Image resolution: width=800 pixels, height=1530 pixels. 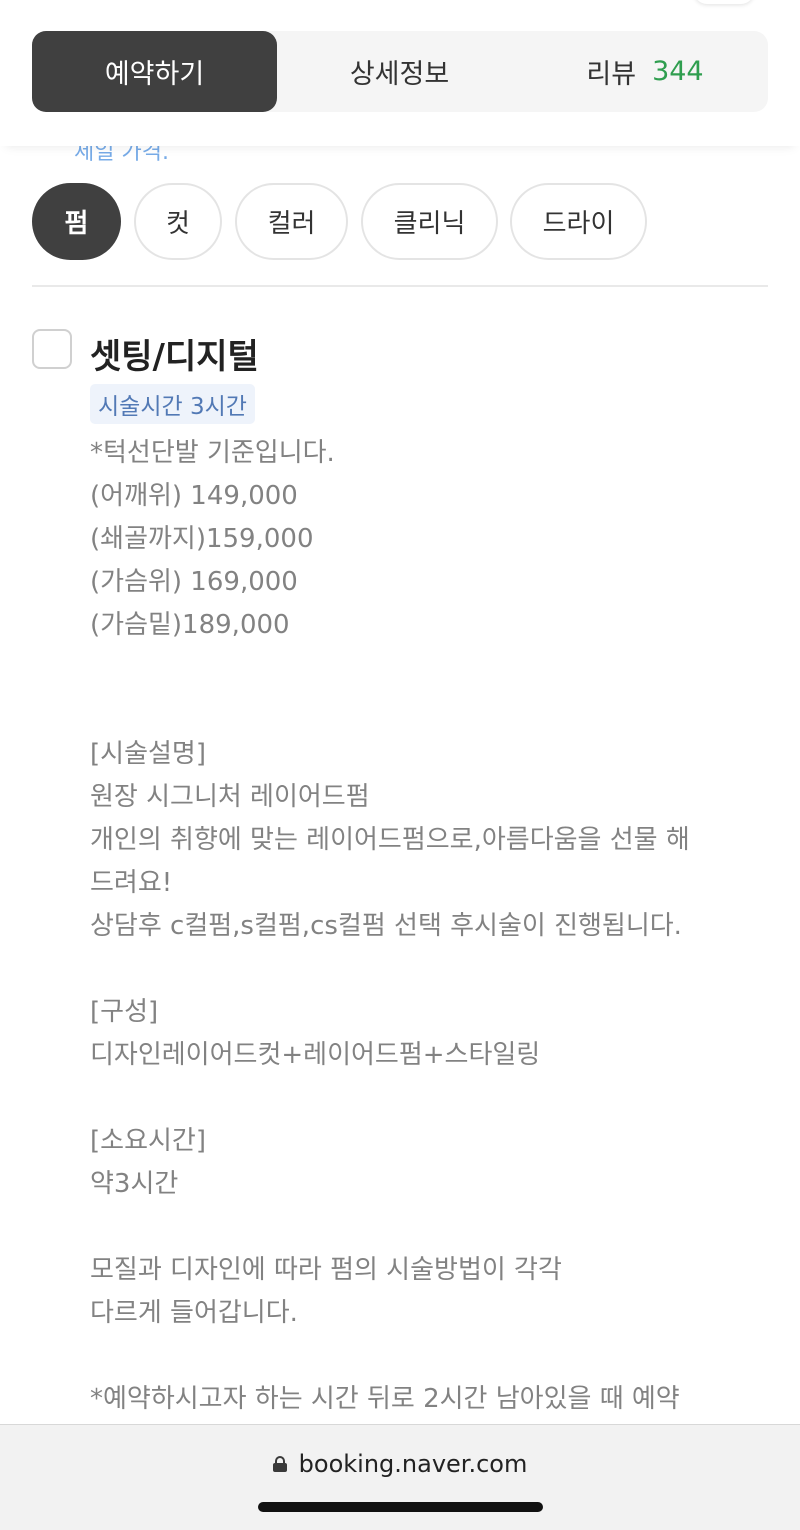 I want to click on description-line: *예약하시고자 하는 시간 뒤로 2시간 남아있을 때 예약, so click(x=385, y=1399).